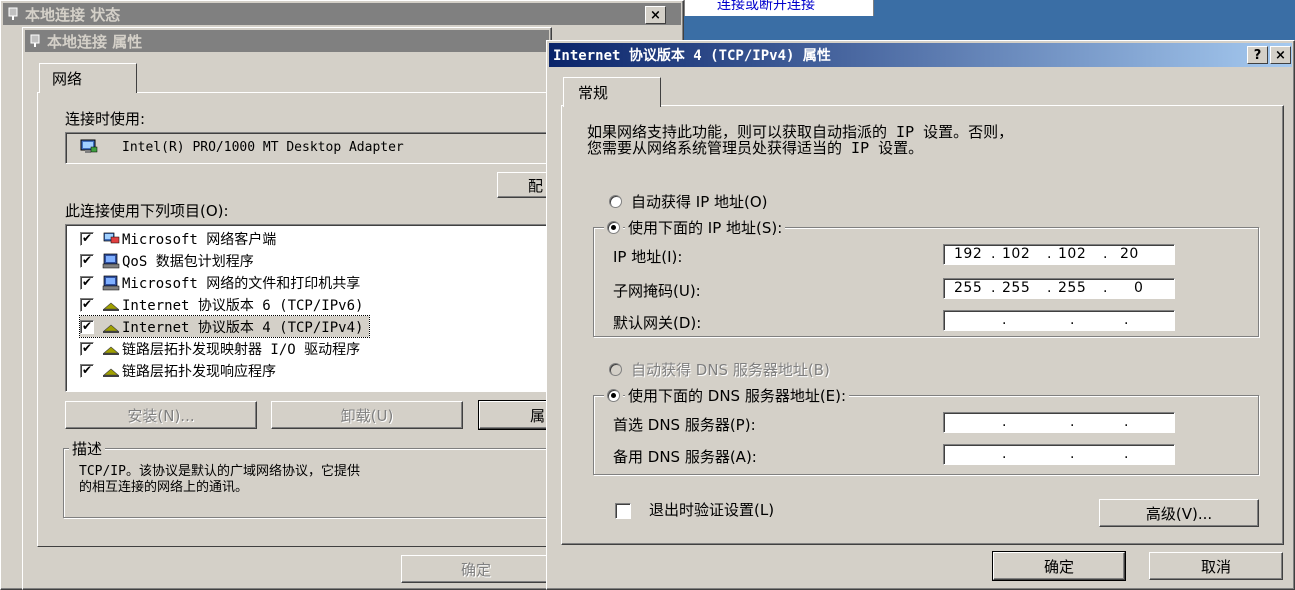 Image resolution: width=1295 pixels, height=590 pixels. What do you see at coordinates (1059, 422) in the screenshot?
I see `preferred-dns-field: . . .` at bounding box center [1059, 422].